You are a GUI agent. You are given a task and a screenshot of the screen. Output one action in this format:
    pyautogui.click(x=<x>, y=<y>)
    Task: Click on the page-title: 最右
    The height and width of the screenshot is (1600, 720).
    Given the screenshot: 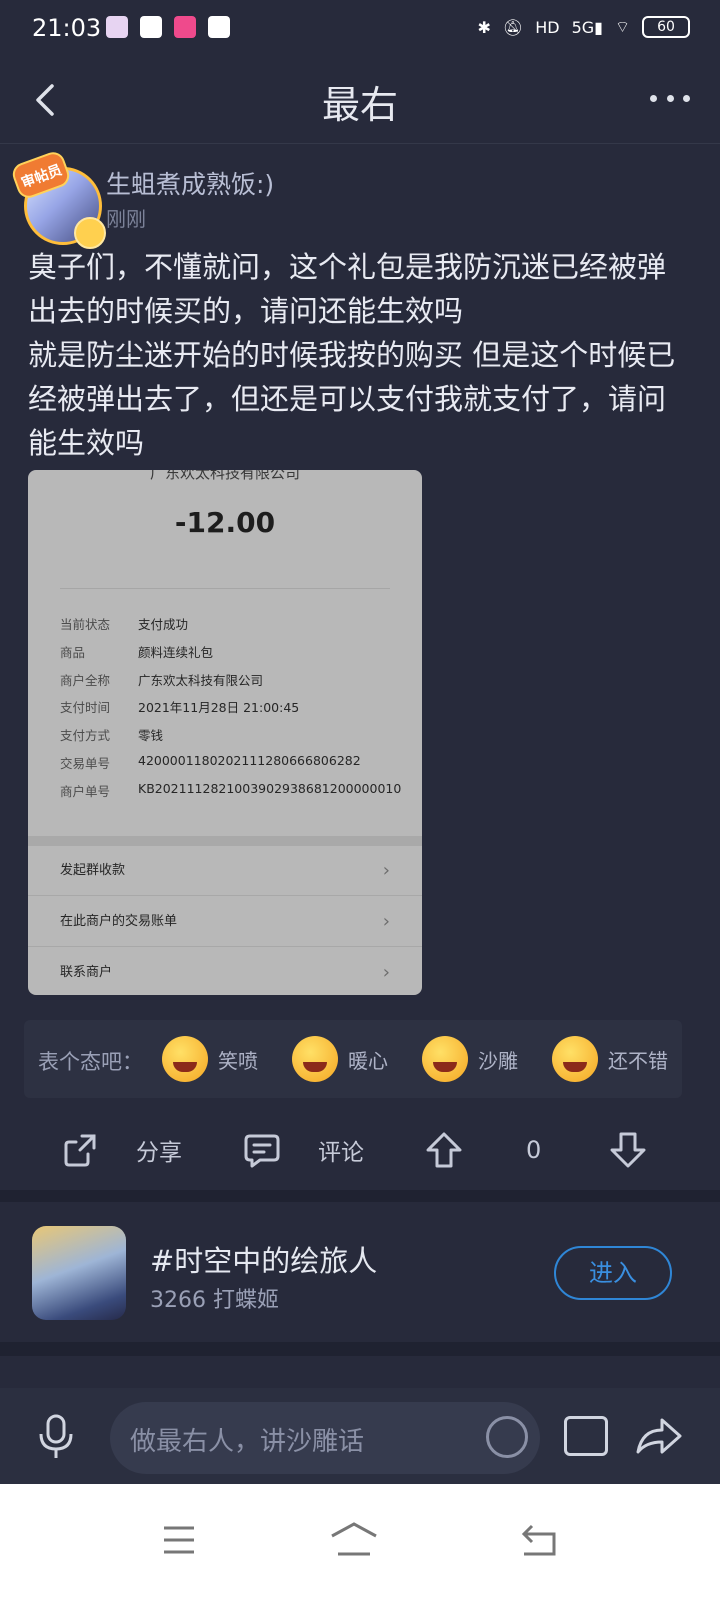 What is the action you would take?
    pyautogui.click(x=359, y=105)
    